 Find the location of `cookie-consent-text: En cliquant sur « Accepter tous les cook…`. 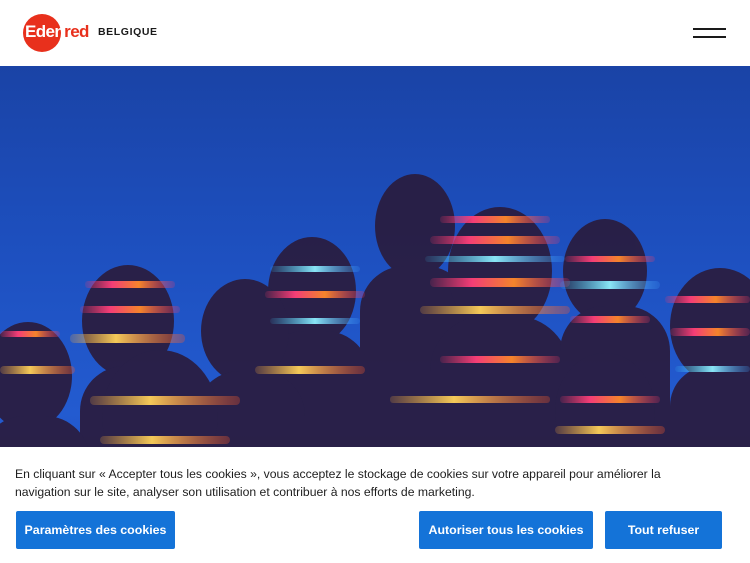

cookie-consent-text: En cliquant sur « Accepter tous les cook… is located at coordinates (365, 483).